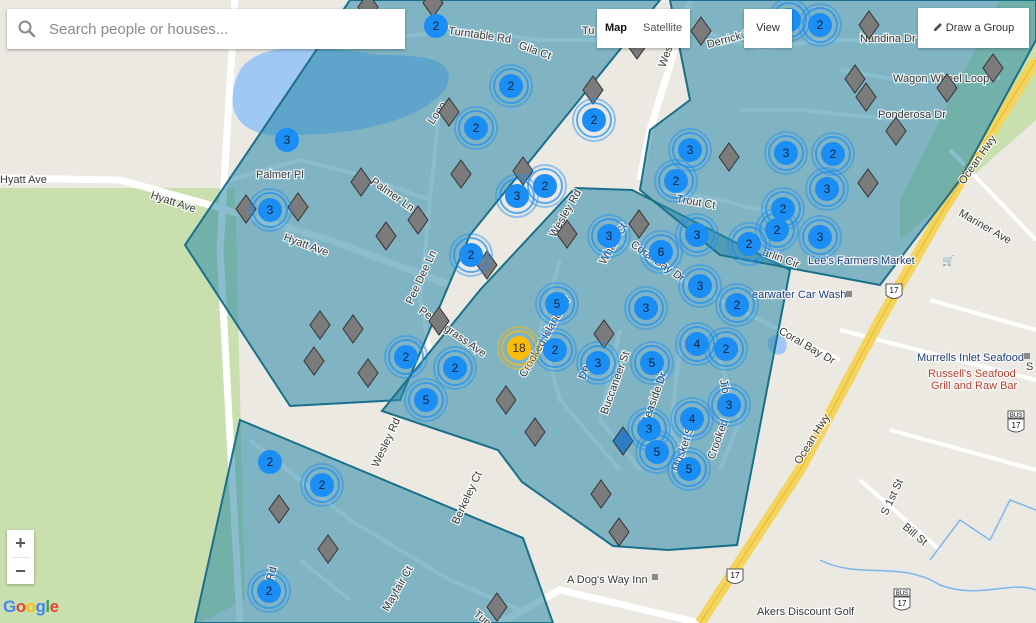  I want to click on google-logo: Google, so click(31, 606).